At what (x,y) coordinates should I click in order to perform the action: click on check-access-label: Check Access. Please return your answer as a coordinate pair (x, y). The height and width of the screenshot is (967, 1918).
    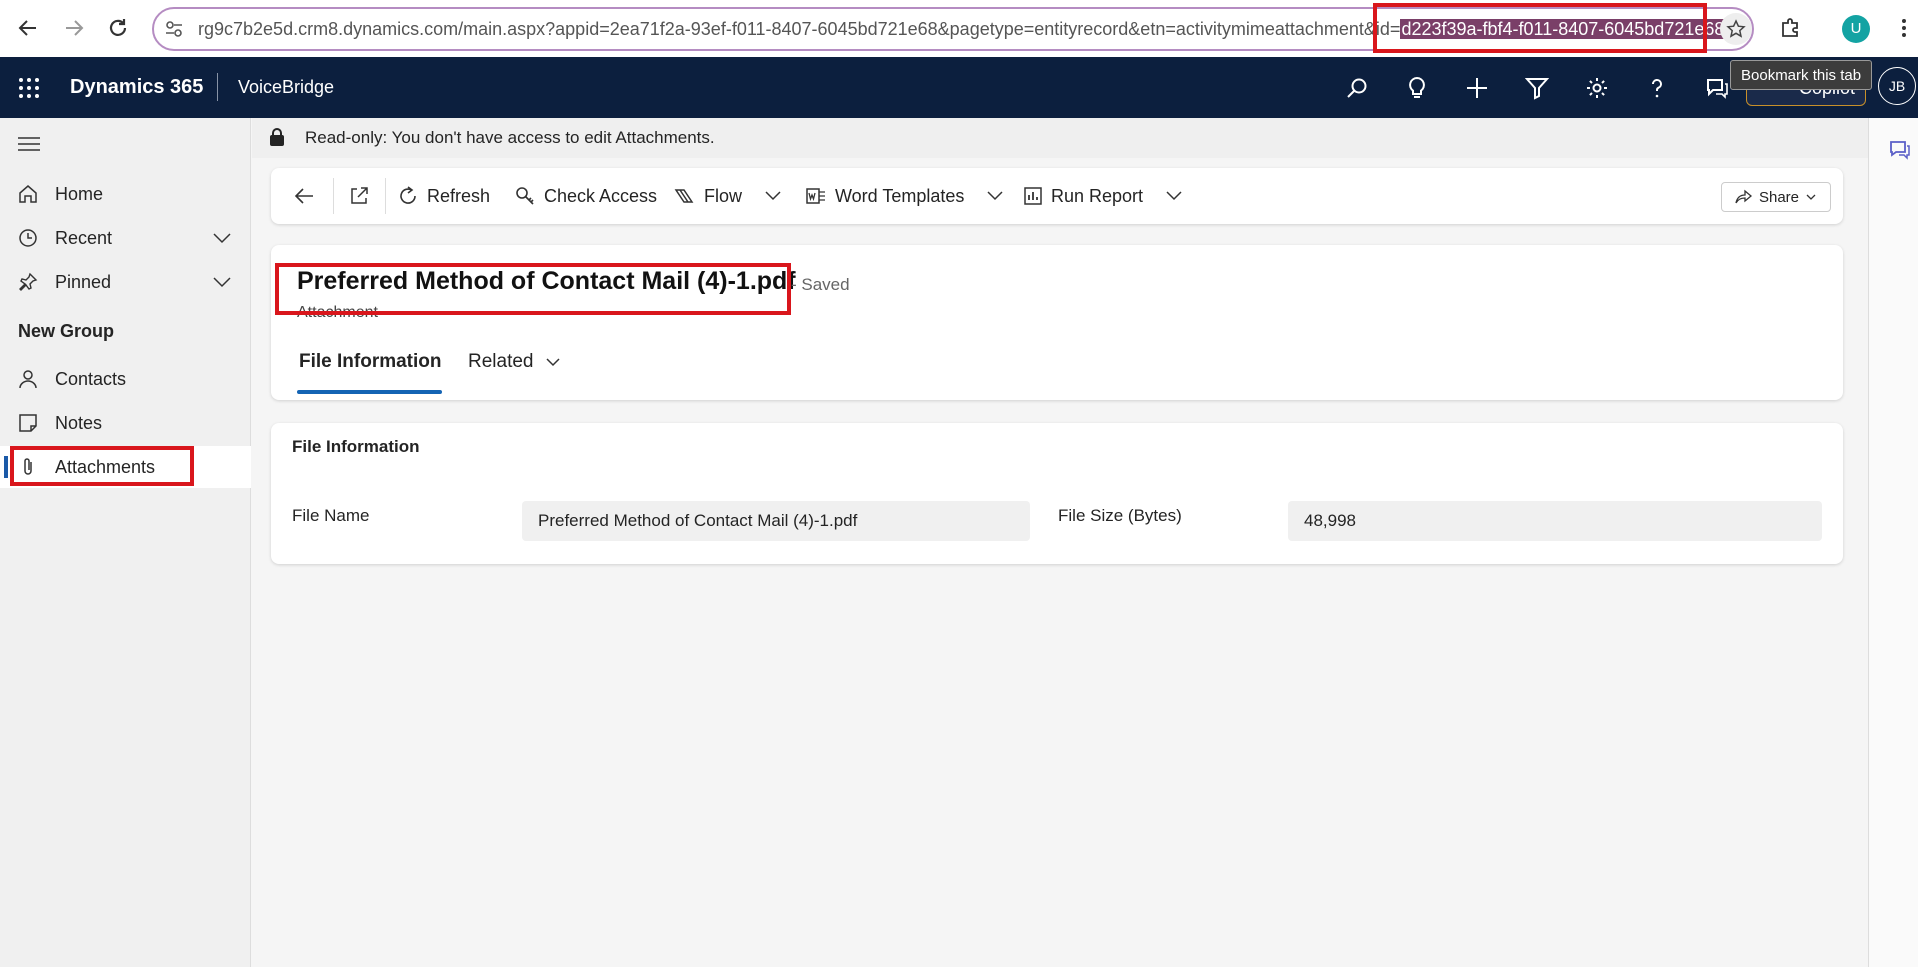
    Looking at the image, I should click on (601, 195).